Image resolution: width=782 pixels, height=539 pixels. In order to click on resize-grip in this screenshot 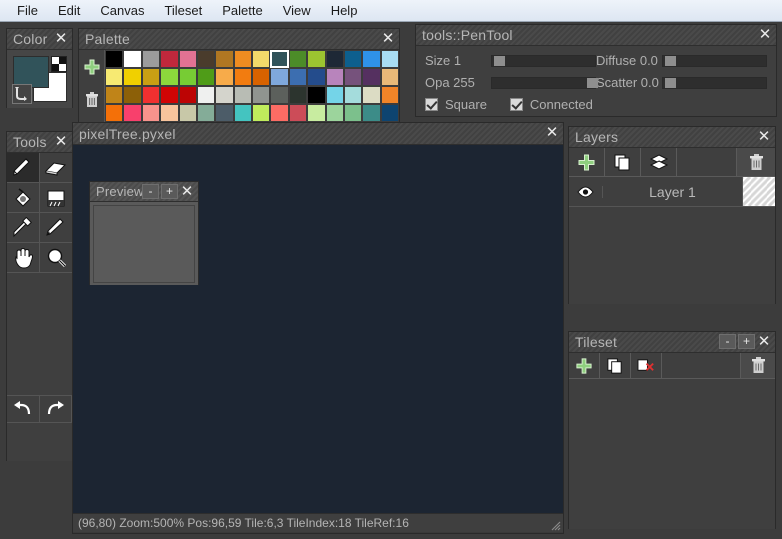, I will do `click(554, 524)`.